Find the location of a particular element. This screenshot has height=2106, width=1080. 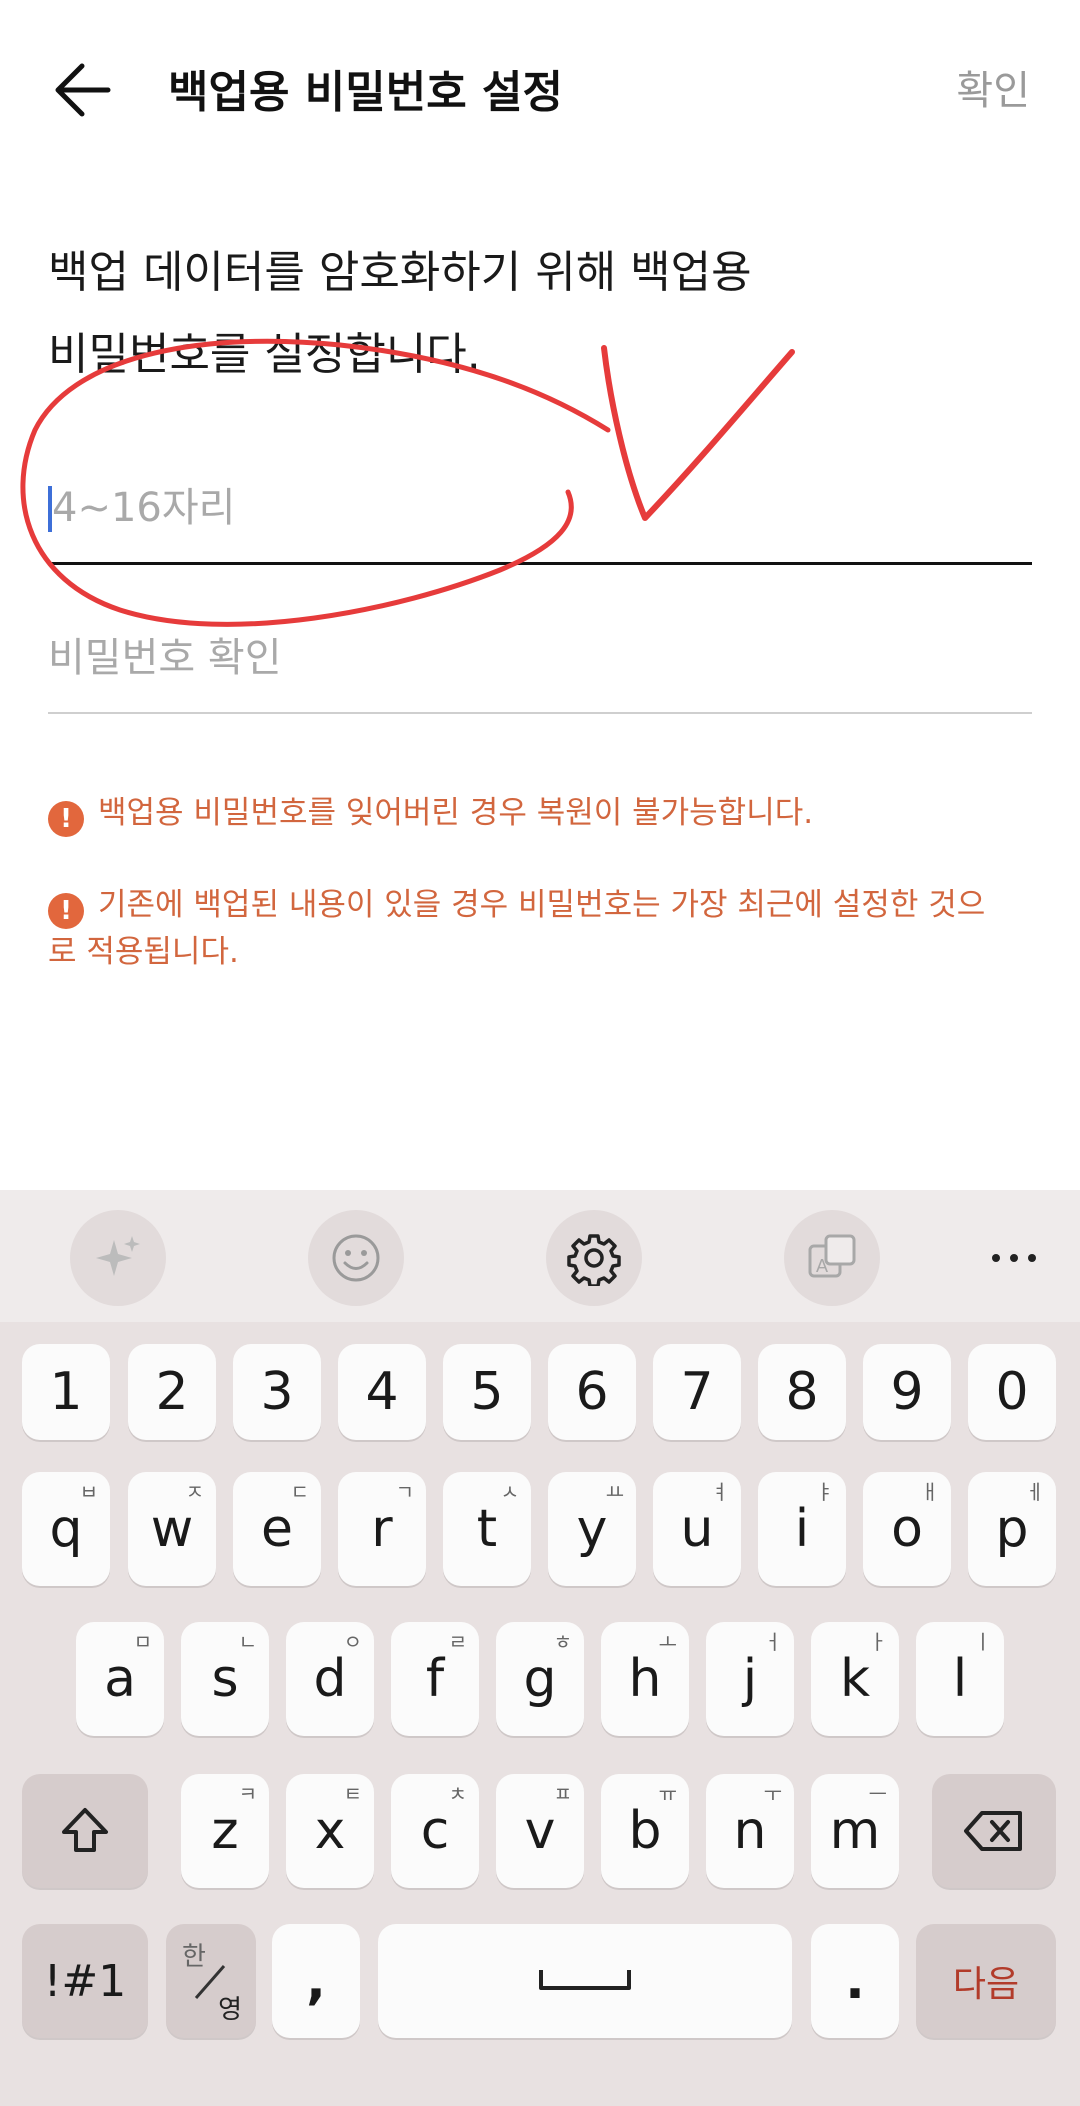

next-key: 다음 is located at coordinates (986, 1981).